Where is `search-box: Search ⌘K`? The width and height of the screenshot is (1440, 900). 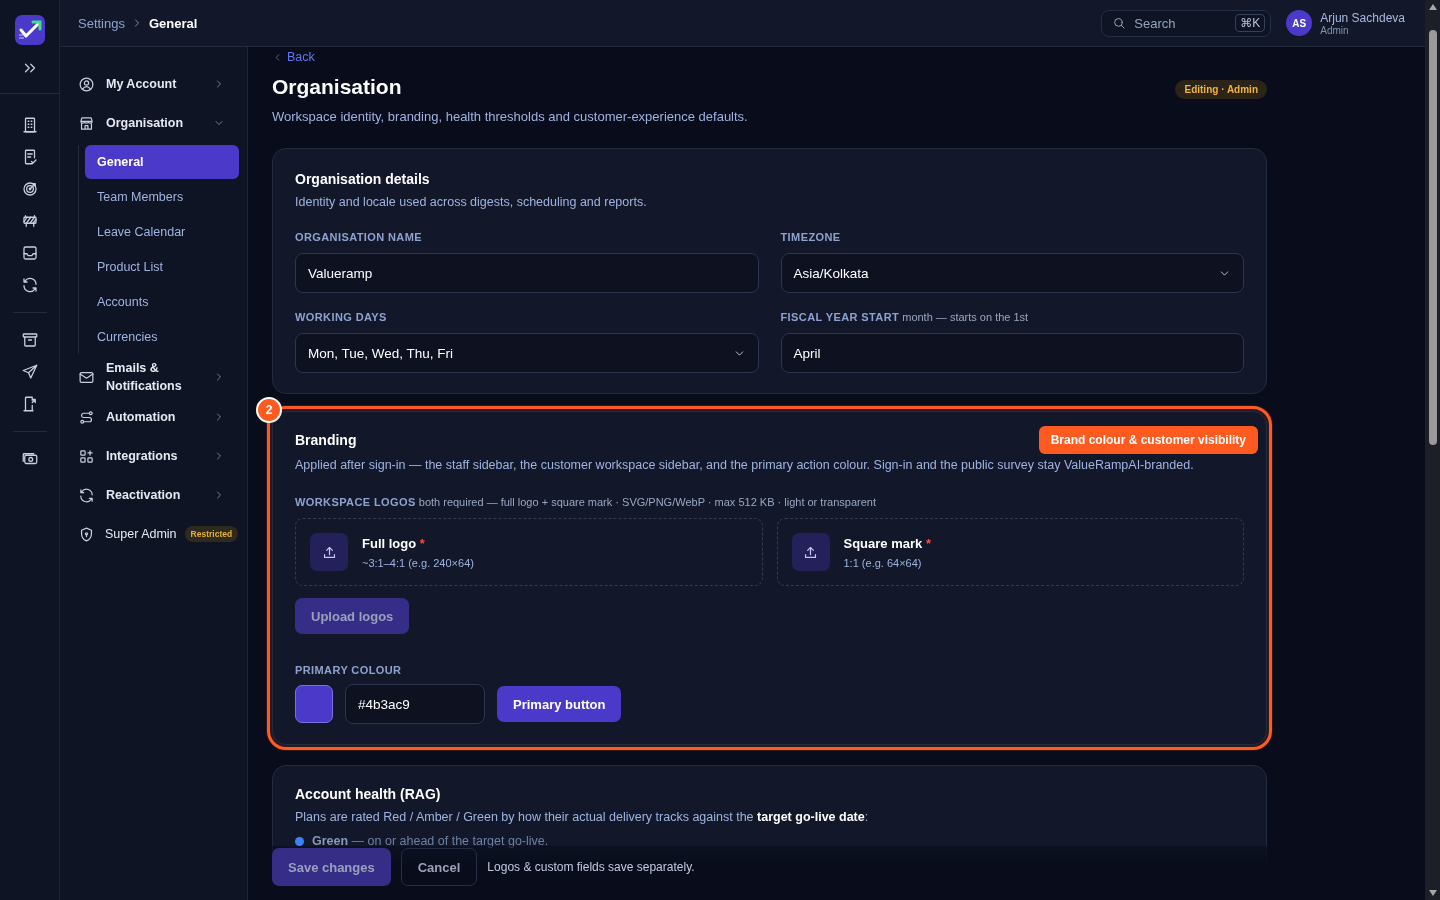 search-box: Search ⌘K is located at coordinates (1186, 23).